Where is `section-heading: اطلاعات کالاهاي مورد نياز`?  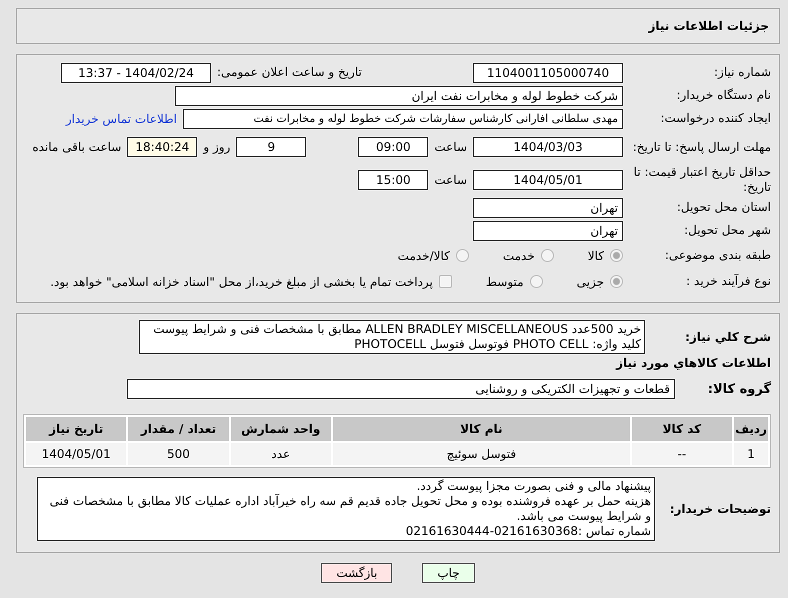 section-heading: اطلاعات کالاهاي مورد نياز is located at coordinates (693, 363).